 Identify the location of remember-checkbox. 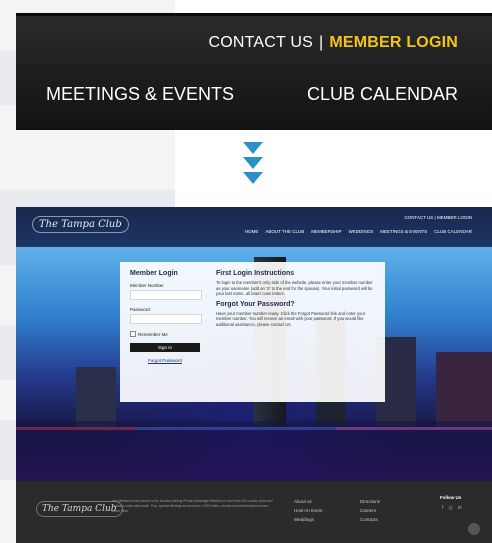
(133, 334).